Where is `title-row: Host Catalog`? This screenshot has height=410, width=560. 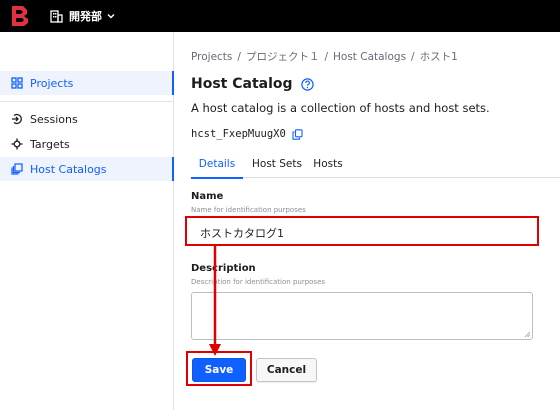
title-row: Host Catalog is located at coordinates (252, 84).